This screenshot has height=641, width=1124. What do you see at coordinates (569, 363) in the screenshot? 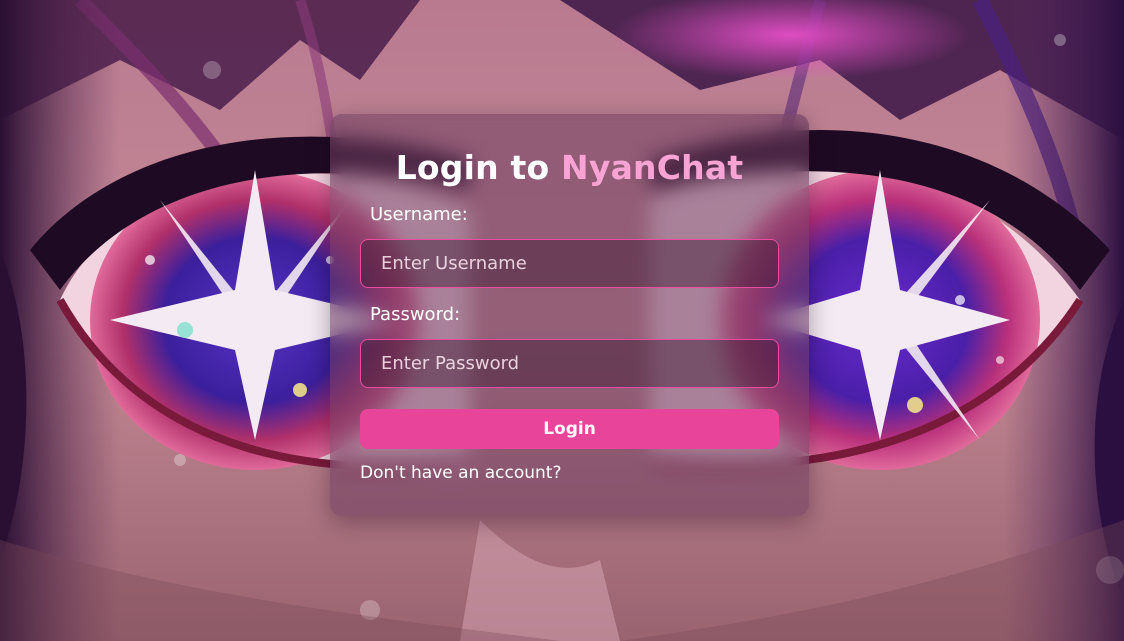
I see `password-input` at bounding box center [569, 363].